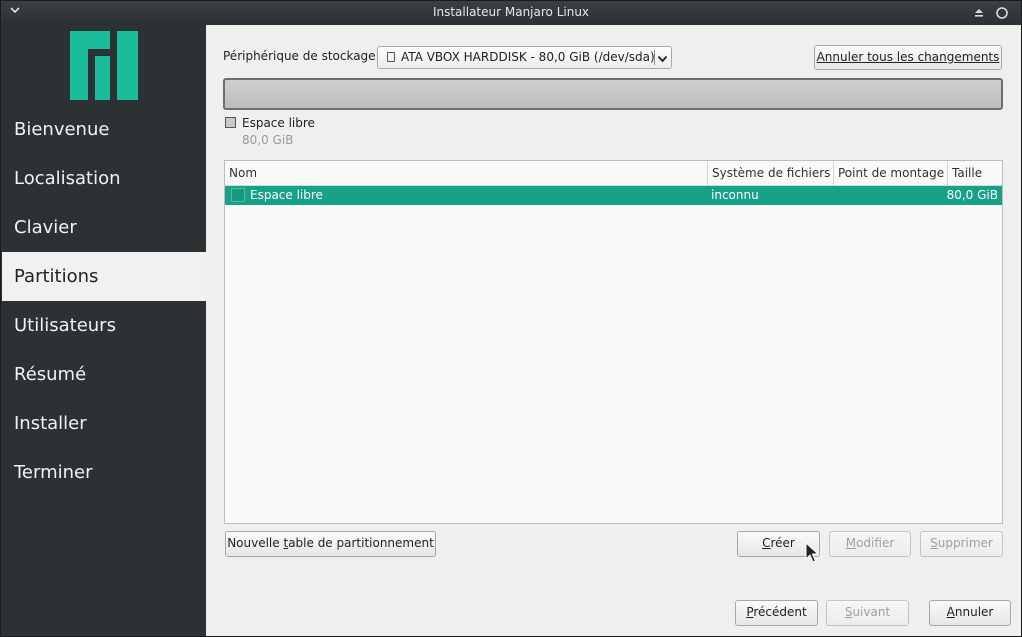  What do you see at coordinates (965, 543) in the screenshot?
I see `delete-label-post: upprimer` at bounding box center [965, 543].